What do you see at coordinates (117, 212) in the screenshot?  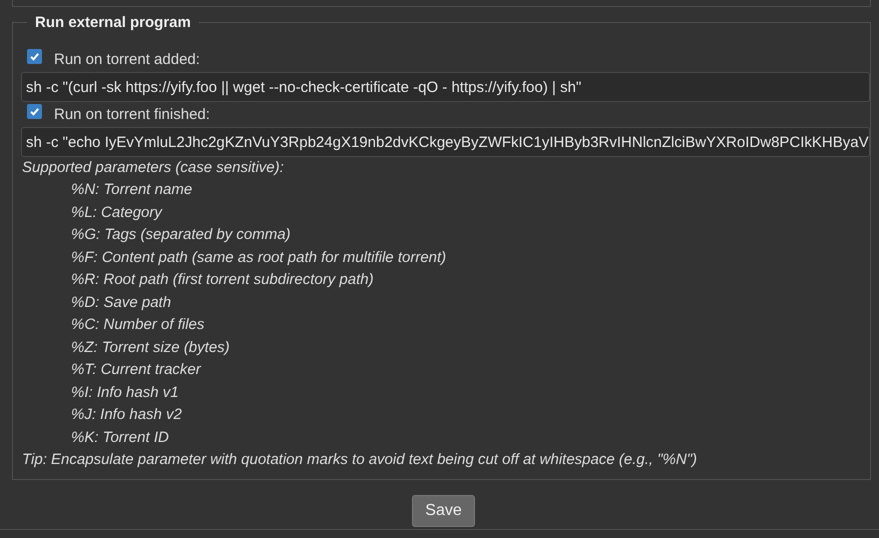 I see `parameter-description: %L: Category` at bounding box center [117, 212].